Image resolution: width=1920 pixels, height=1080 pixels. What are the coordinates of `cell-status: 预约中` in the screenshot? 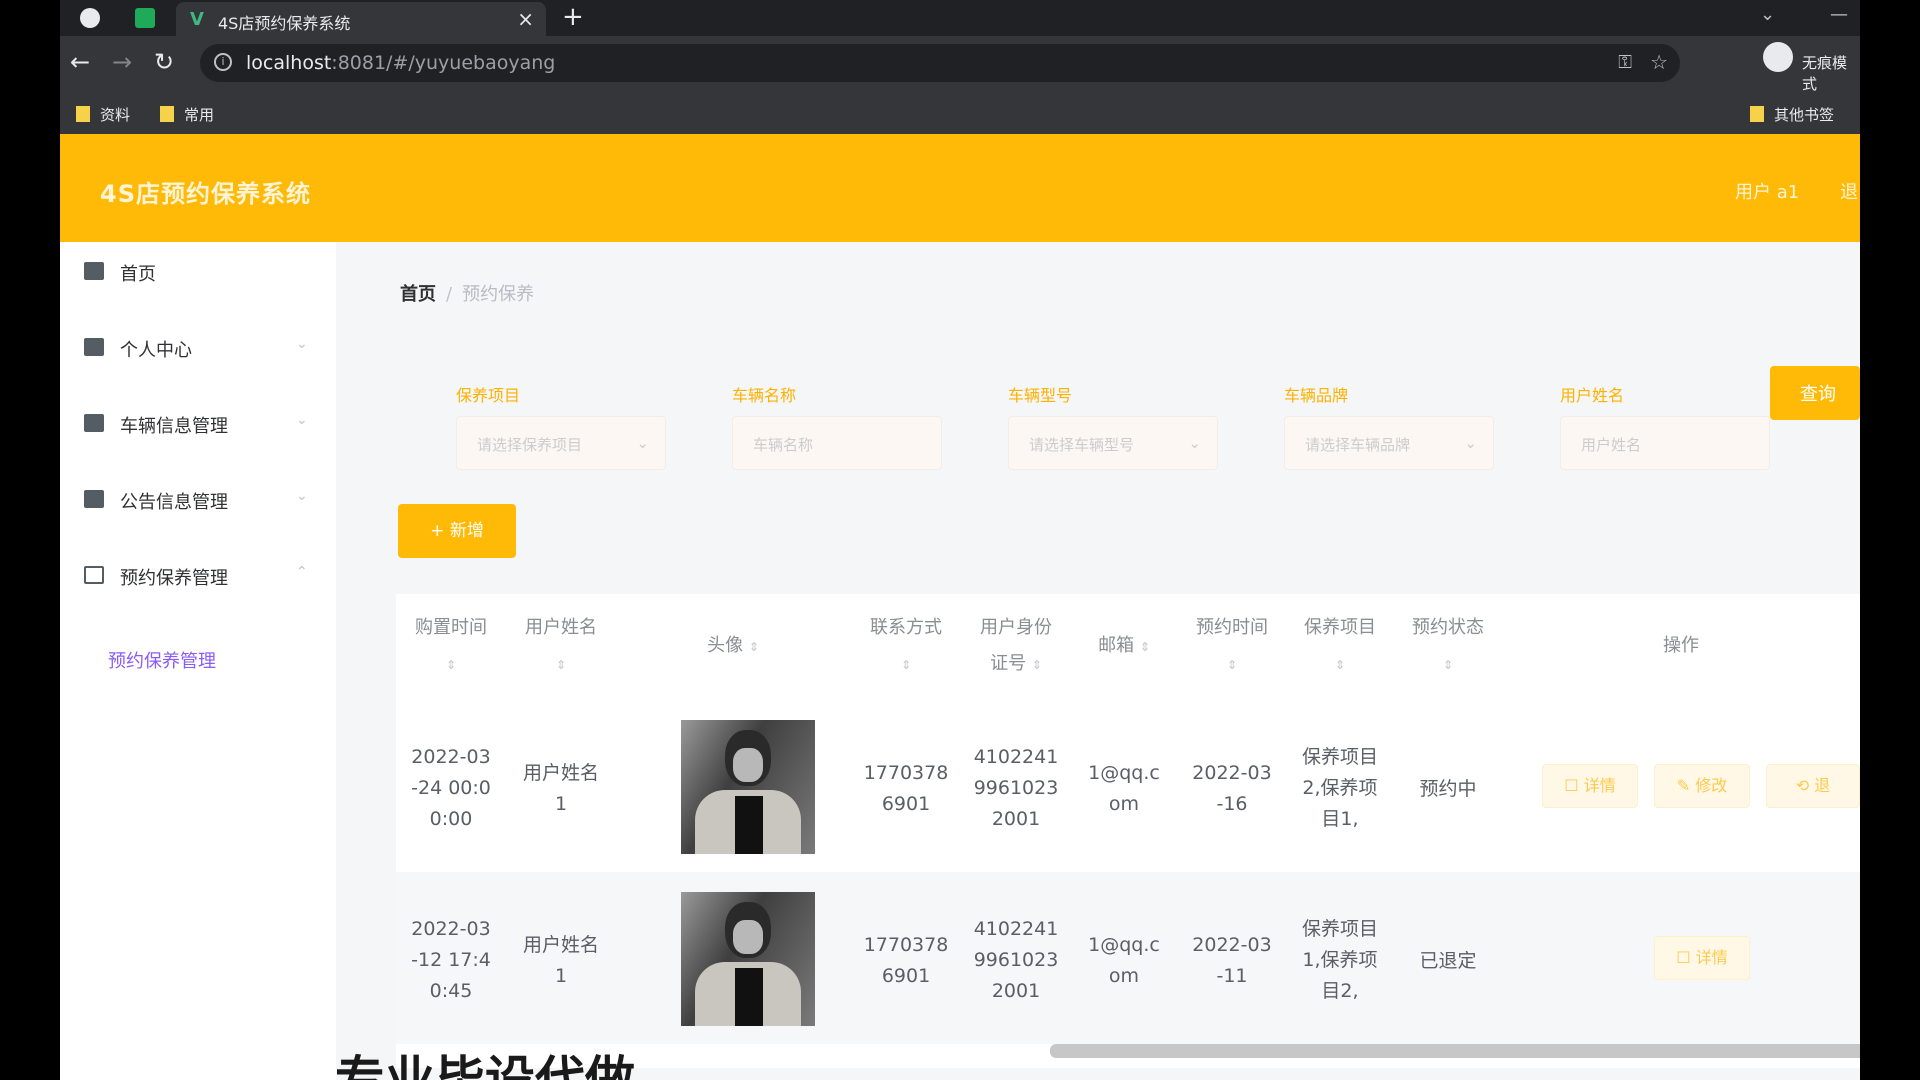 It's located at (1448, 789).